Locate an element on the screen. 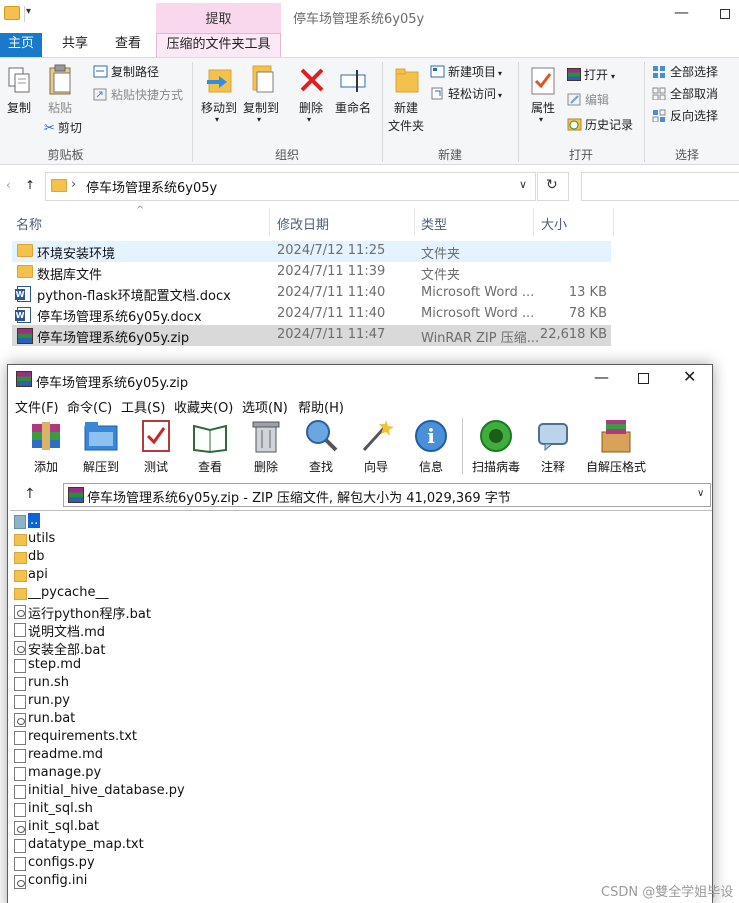 The height and width of the screenshot is (903, 739). wizard-icon is located at coordinates (376, 436).